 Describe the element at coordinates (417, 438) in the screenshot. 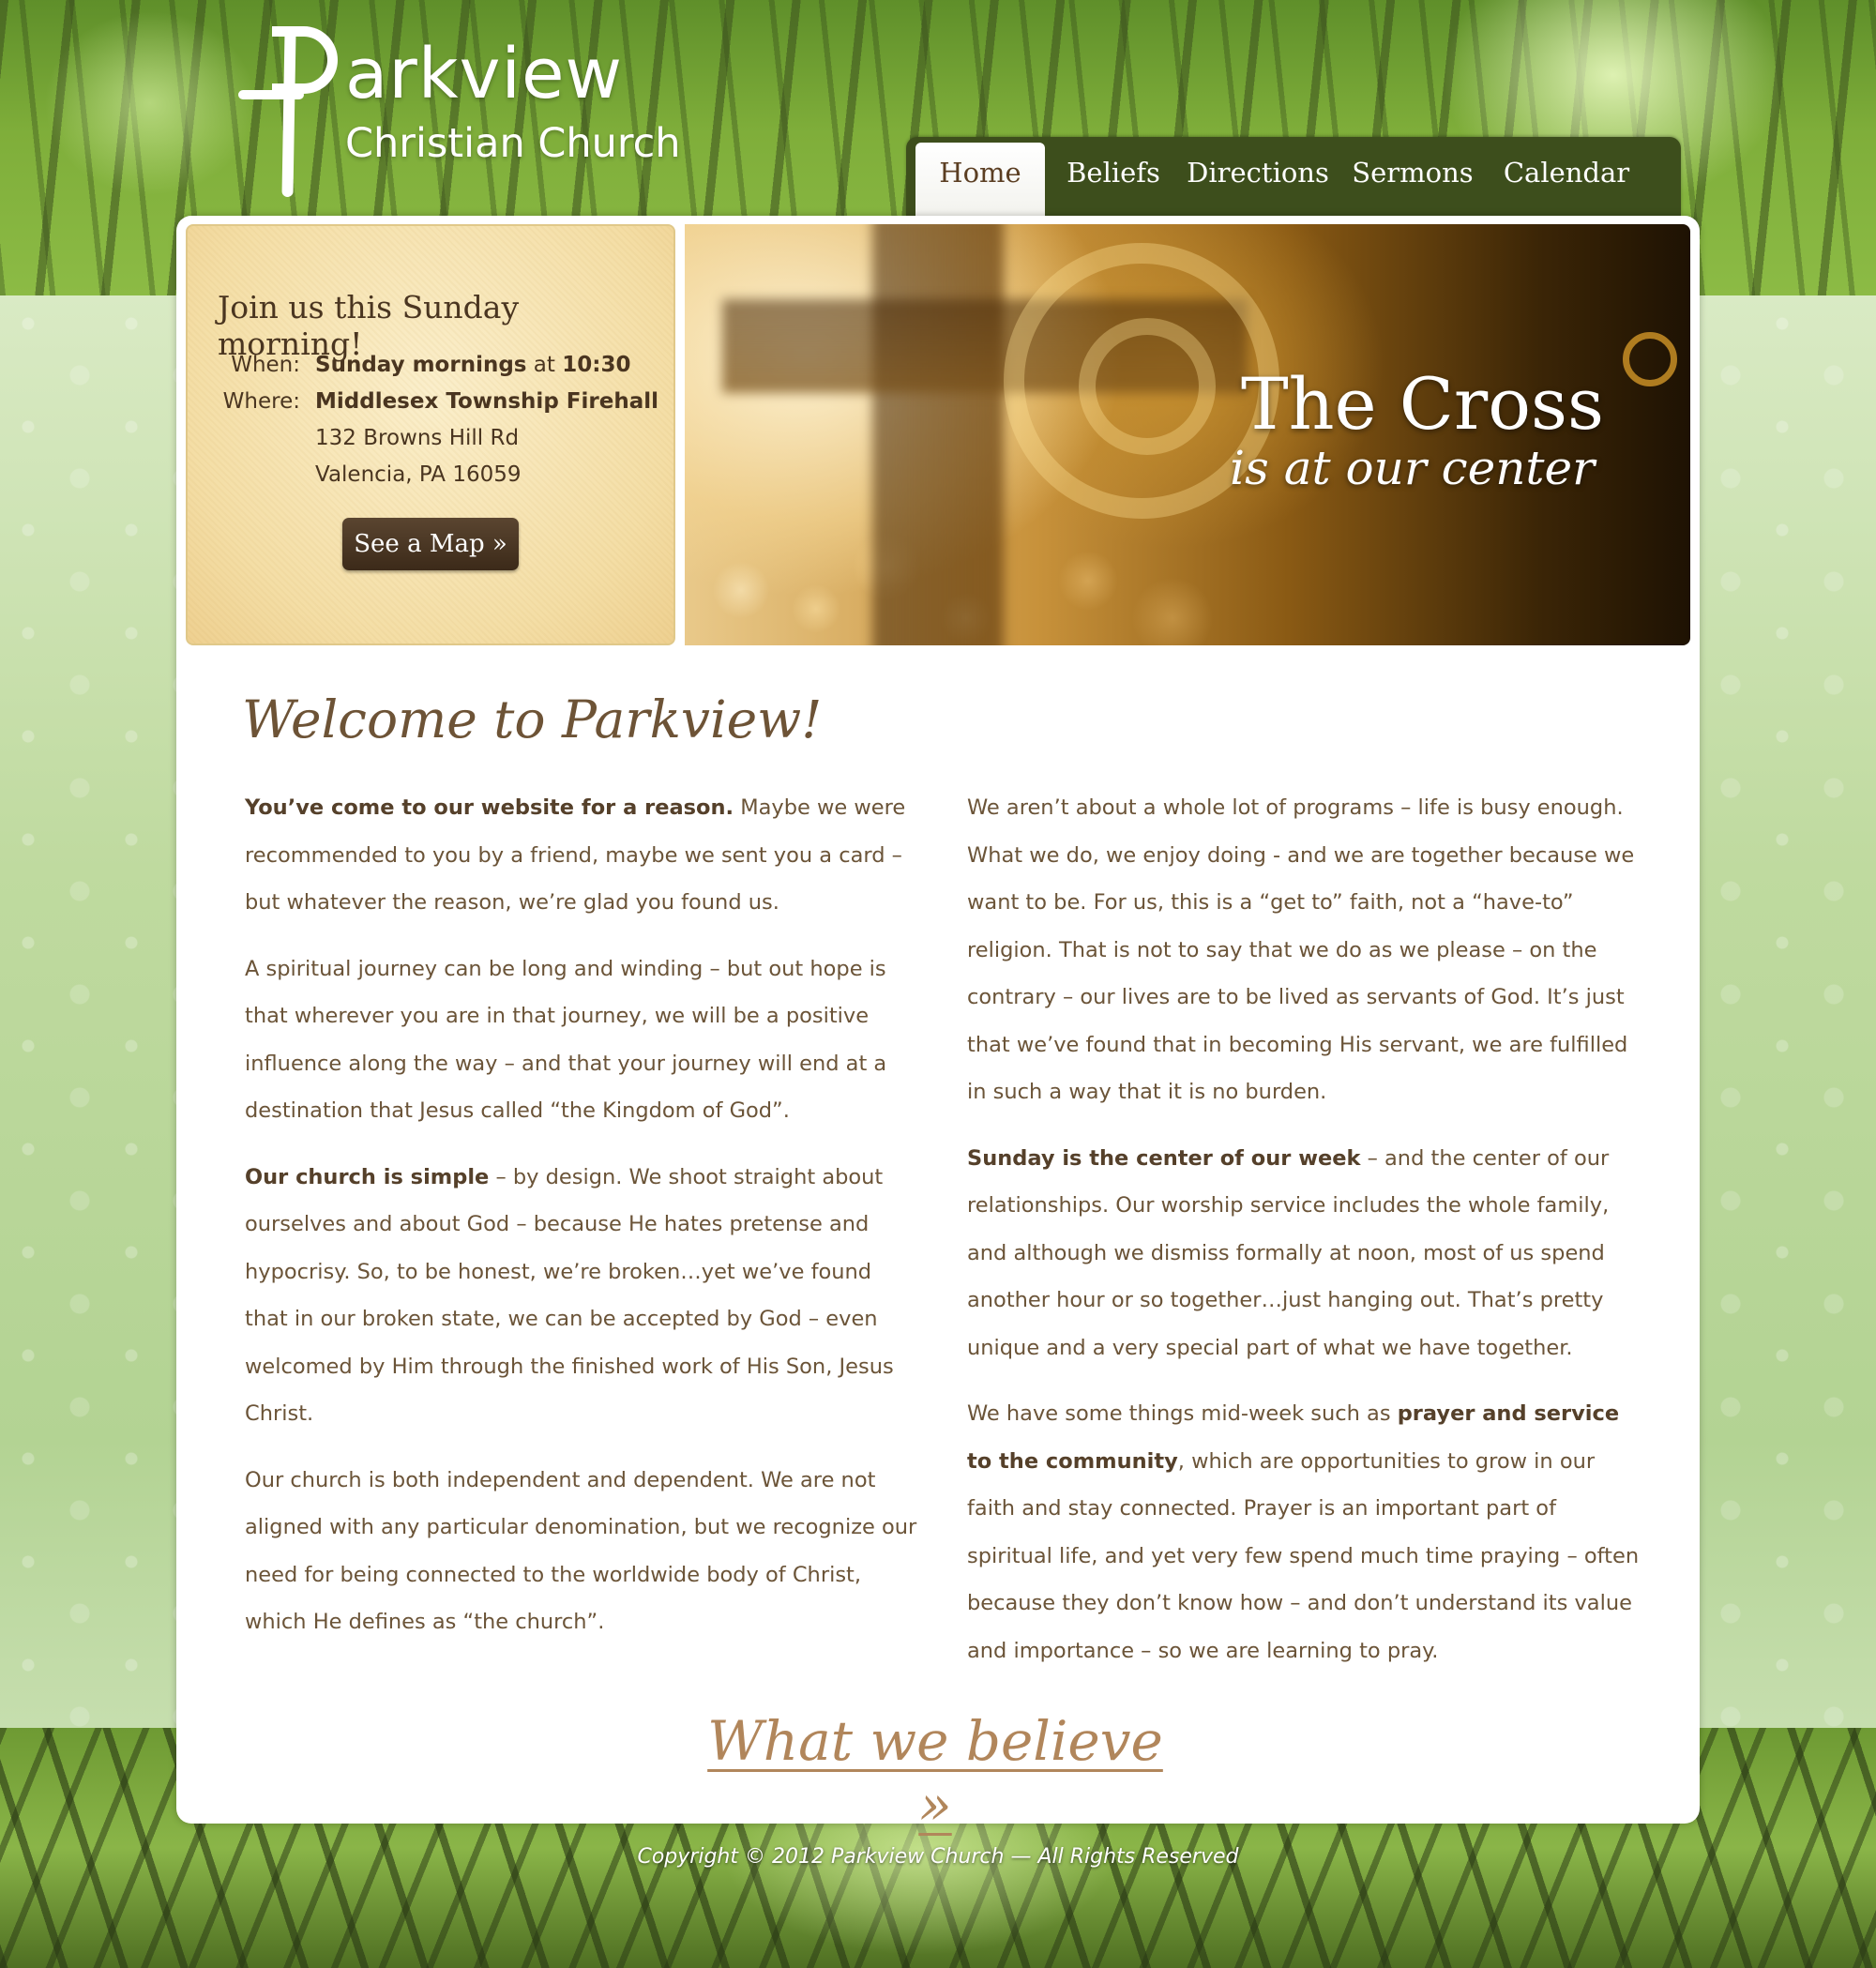

I see `address-line-1: 132 Browns Hill Rd` at that location.